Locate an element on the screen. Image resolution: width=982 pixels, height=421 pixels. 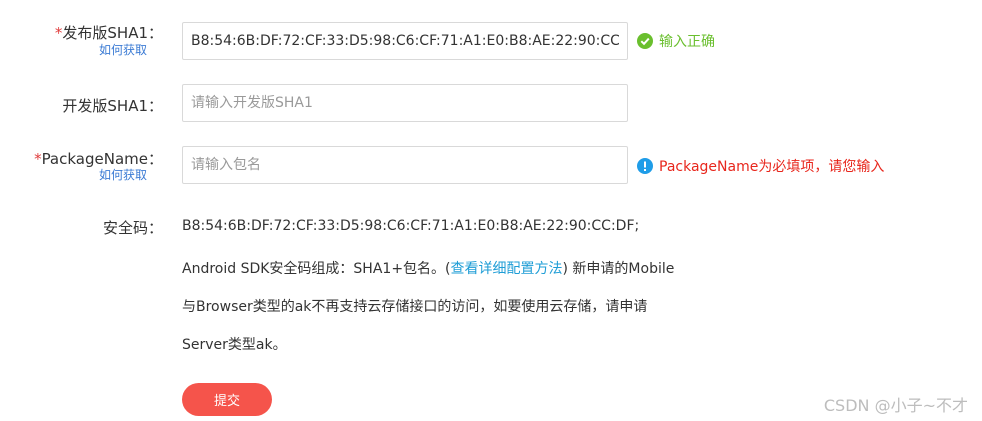
security-code-desc-line2: 与Browser类型的ak不再支持云存储接口的访问，如要使用云存储，请申请 is located at coordinates (415, 307).